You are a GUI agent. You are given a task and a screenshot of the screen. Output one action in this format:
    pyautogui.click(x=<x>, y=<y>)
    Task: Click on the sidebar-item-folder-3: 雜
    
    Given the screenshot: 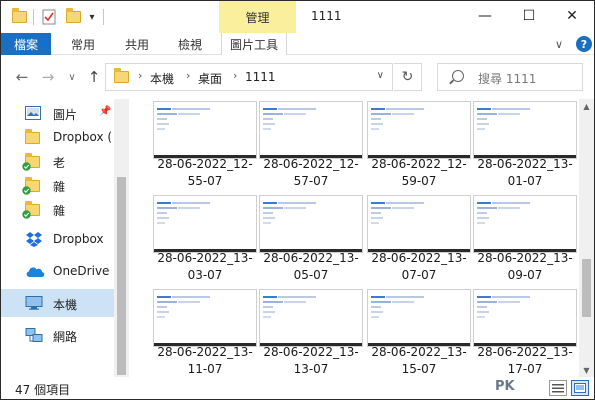 What is the action you would take?
    pyautogui.click(x=57, y=209)
    